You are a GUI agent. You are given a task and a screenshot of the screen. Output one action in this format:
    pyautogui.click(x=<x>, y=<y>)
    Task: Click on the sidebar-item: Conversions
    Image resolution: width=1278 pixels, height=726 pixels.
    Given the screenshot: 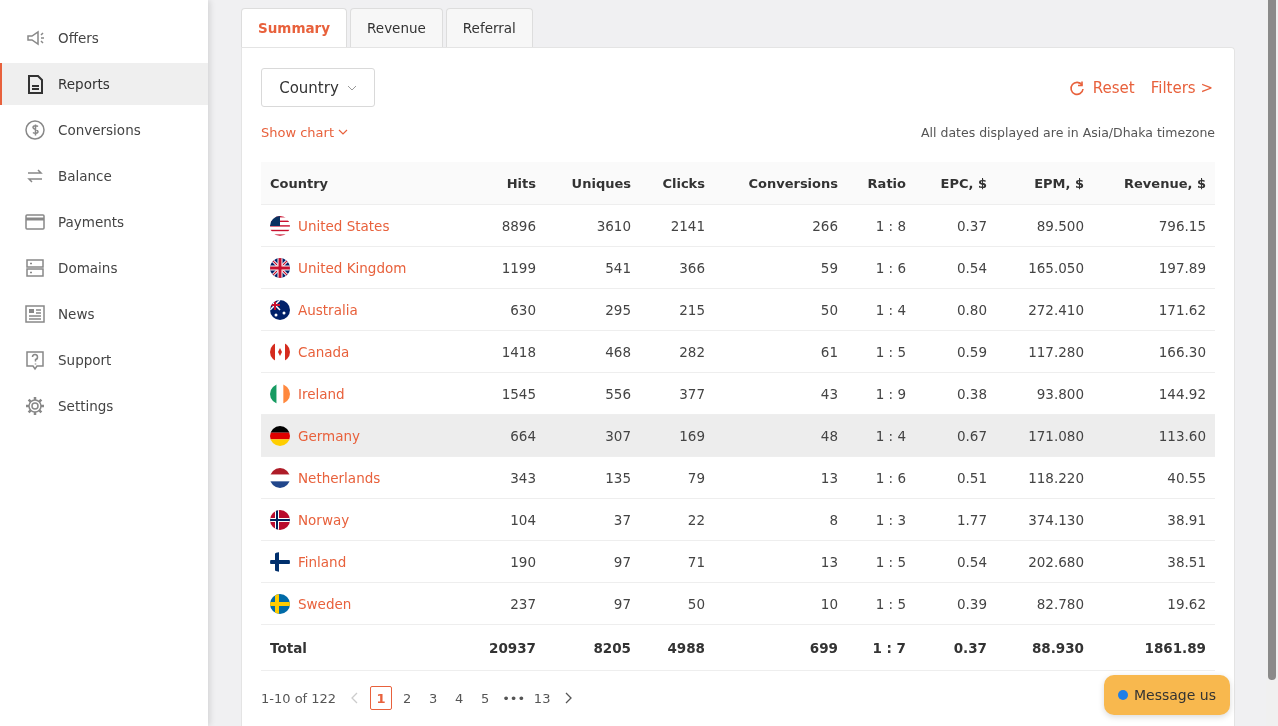 What is the action you would take?
    pyautogui.click(x=104, y=130)
    